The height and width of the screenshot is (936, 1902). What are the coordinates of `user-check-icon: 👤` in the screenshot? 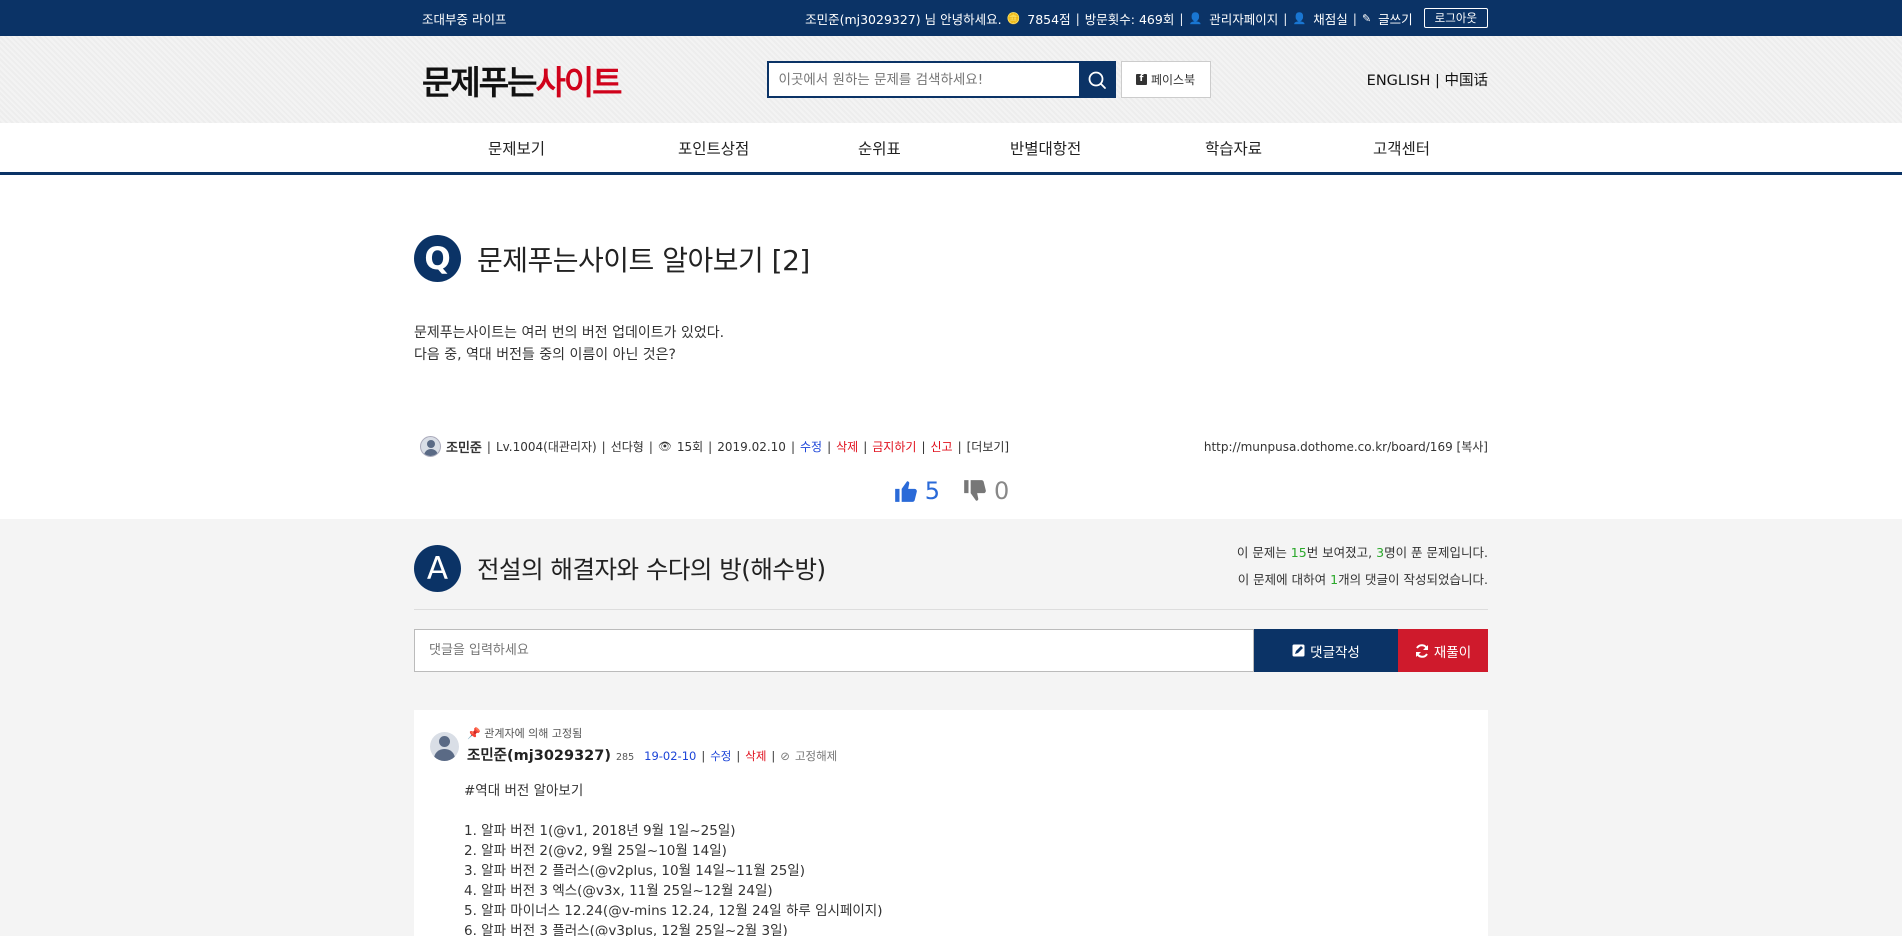 It's located at (1299, 18).